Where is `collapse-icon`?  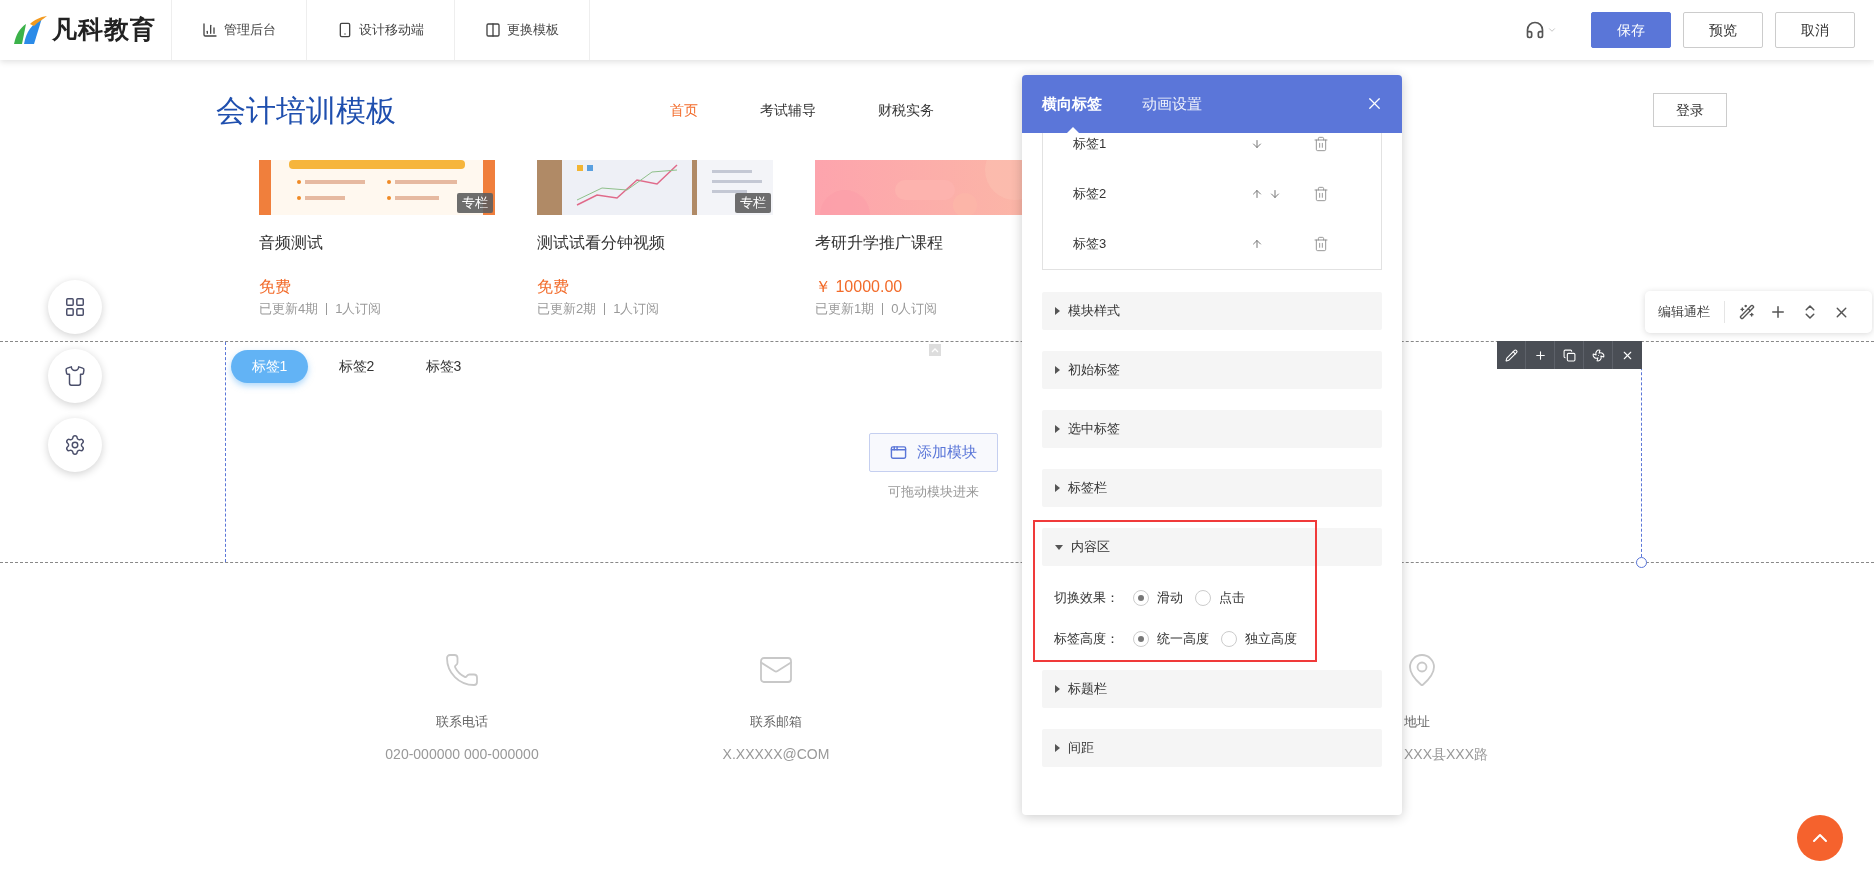
collapse-icon is located at coordinates (935, 350).